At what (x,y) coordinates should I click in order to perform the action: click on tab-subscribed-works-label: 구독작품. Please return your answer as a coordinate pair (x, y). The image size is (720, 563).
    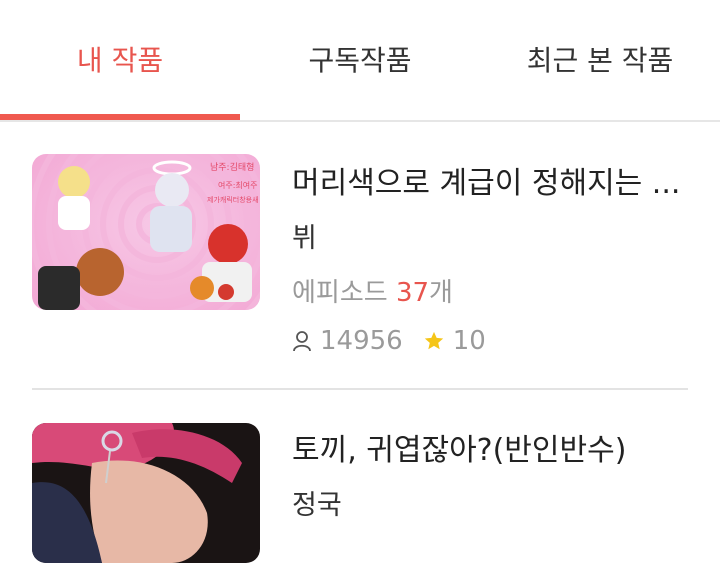
    Looking at the image, I should click on (360, 60).